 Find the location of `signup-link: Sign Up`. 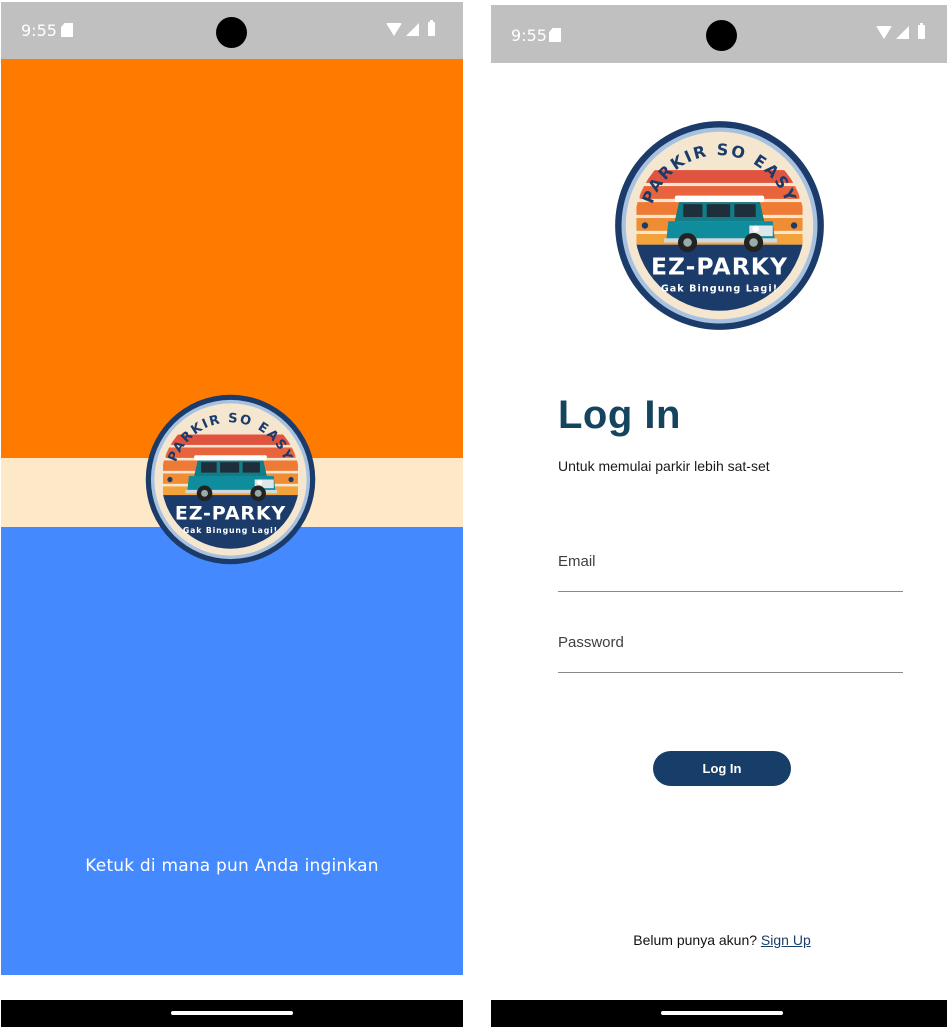

signup-link: Sign Up is located at coordinates (786, 940).